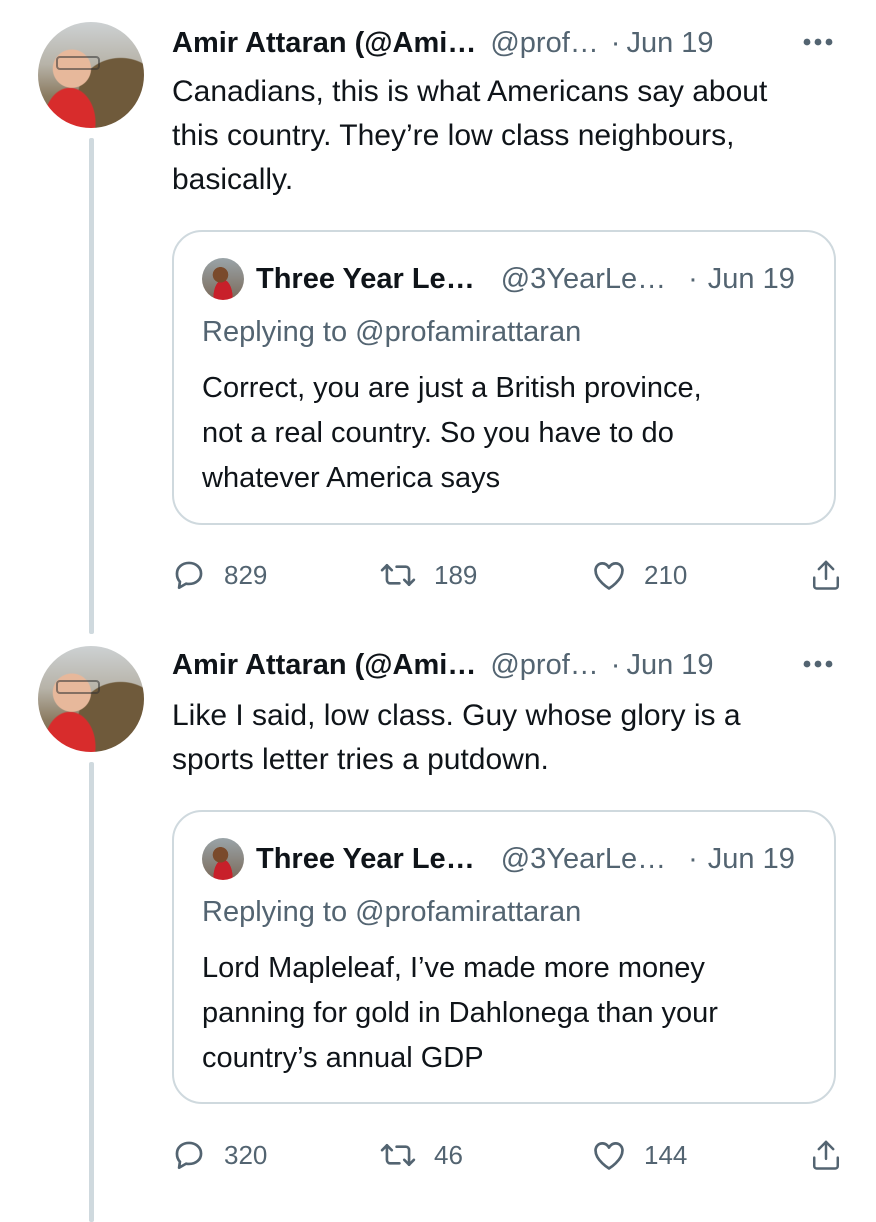 This screenshot has width=876, height=1222. I want to click on retweet-count: 189, so click(456, 574).